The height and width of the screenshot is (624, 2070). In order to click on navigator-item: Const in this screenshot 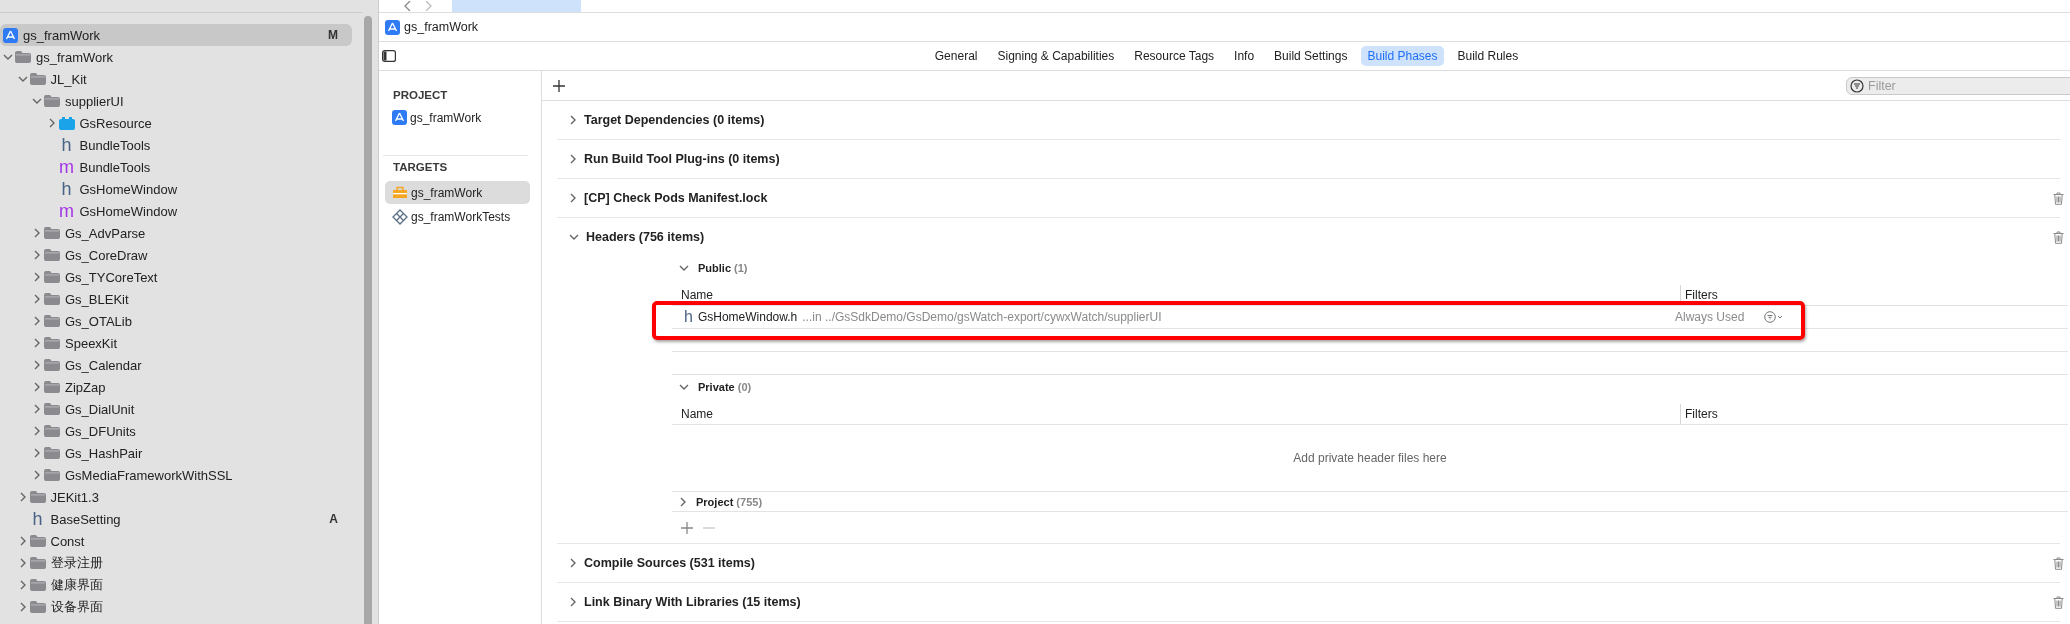, I will do `click(176, 541)`.